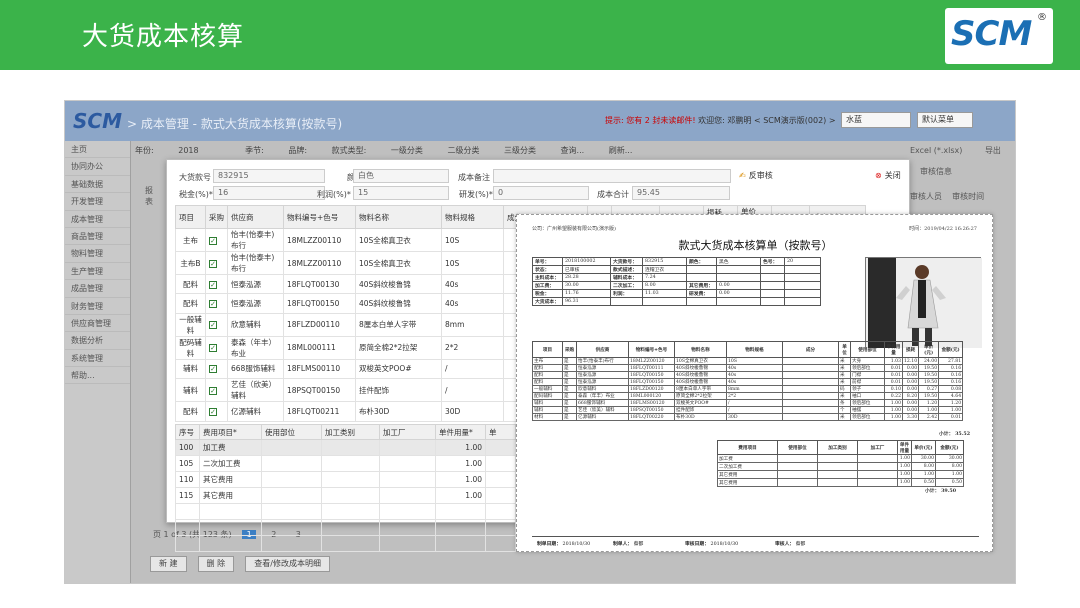 This screenshot has width=1080, height=608. I want to click on tax-field: 16, so click(269, 193).